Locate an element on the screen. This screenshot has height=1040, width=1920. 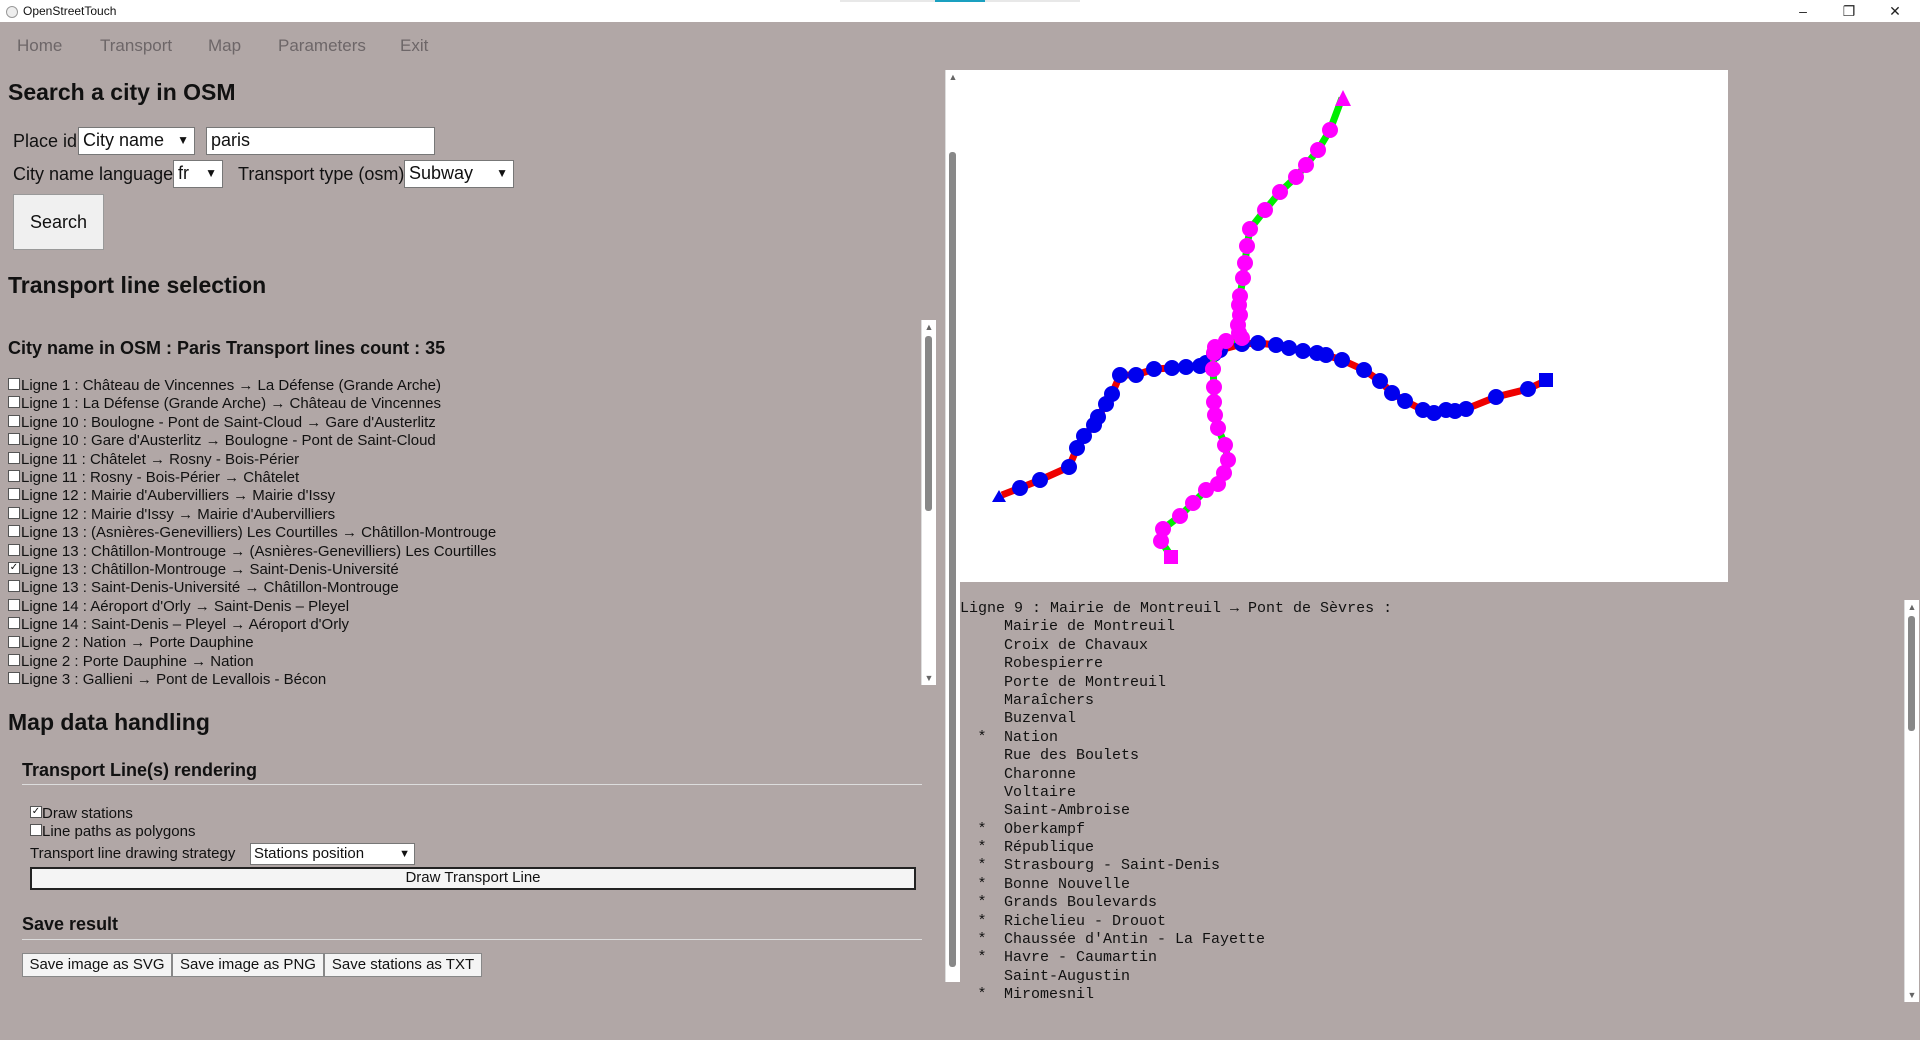
save-png-button: Save image as PNG is located at coordinates (248, 965).